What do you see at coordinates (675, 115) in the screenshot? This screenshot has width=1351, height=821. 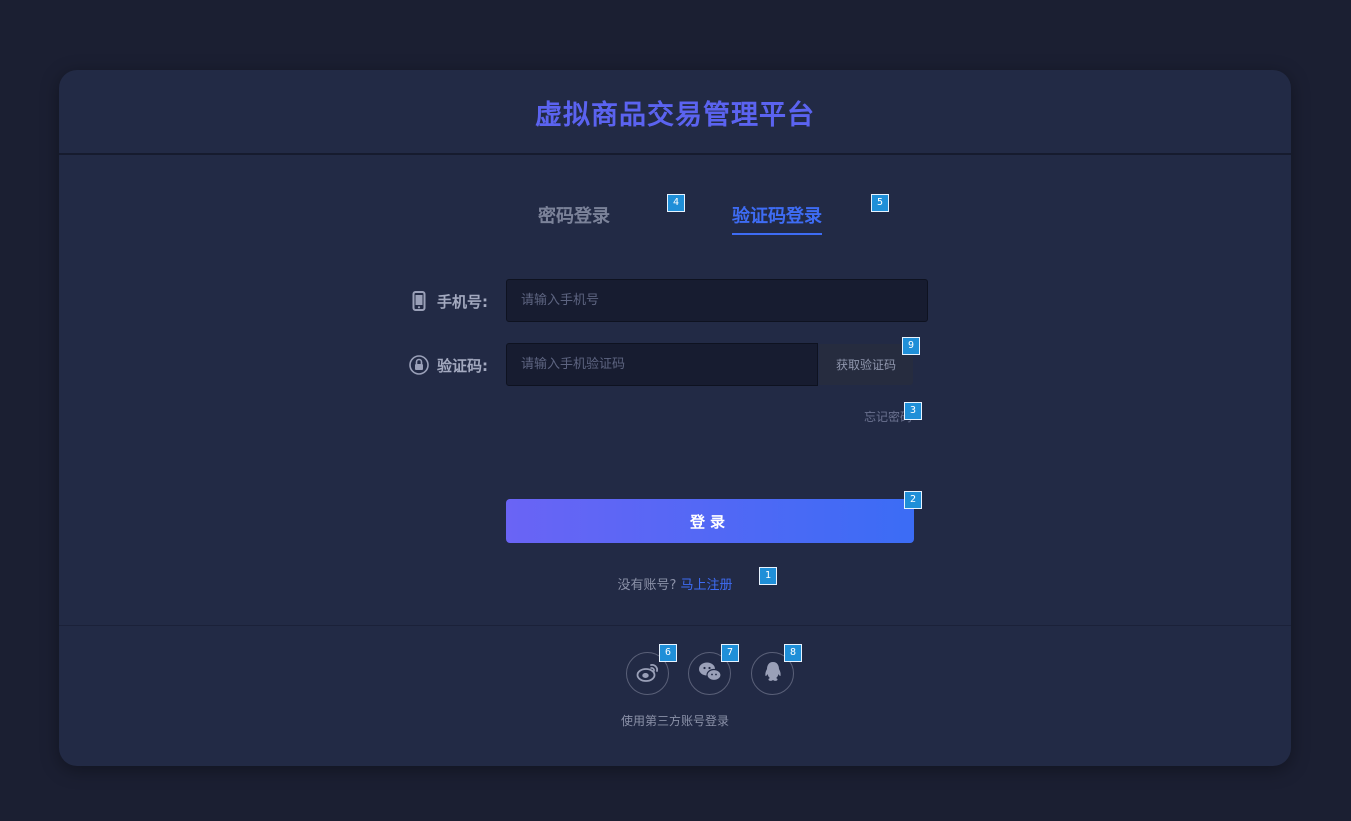 I see `page-title: 虚拟商品交易管理平台` at bounding box center [675, 115].